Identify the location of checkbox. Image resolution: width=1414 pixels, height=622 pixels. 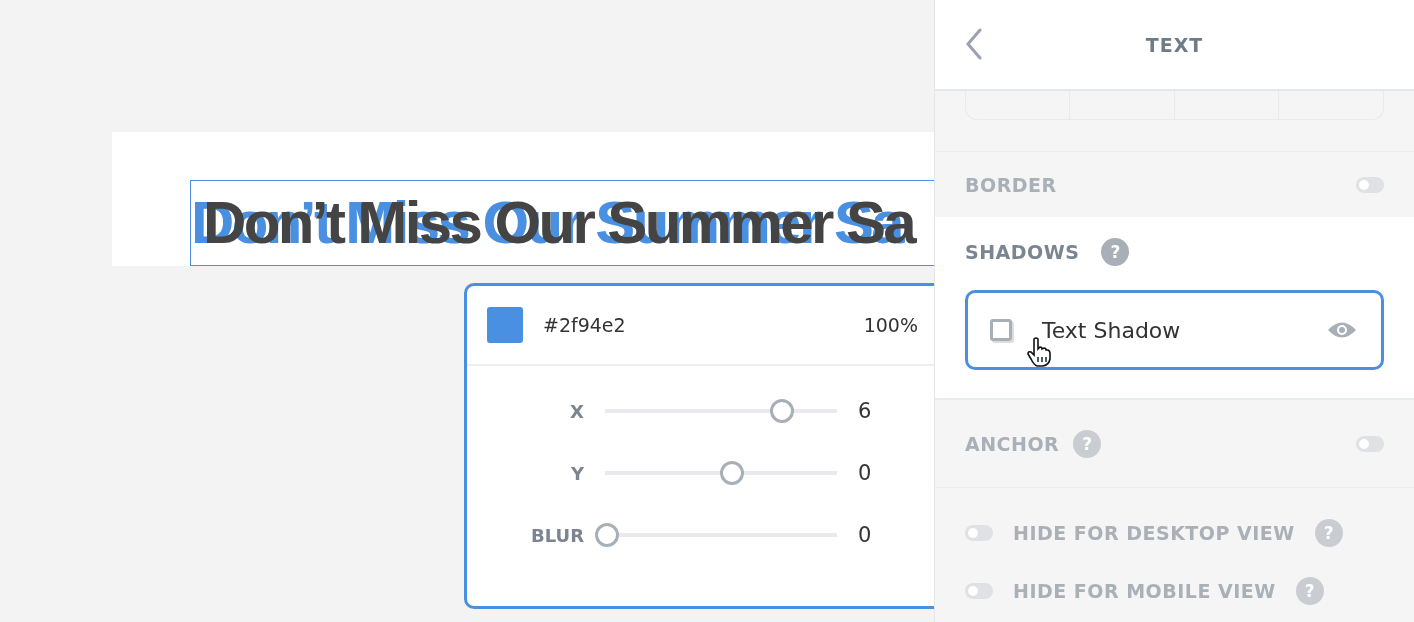
(1001, 330).